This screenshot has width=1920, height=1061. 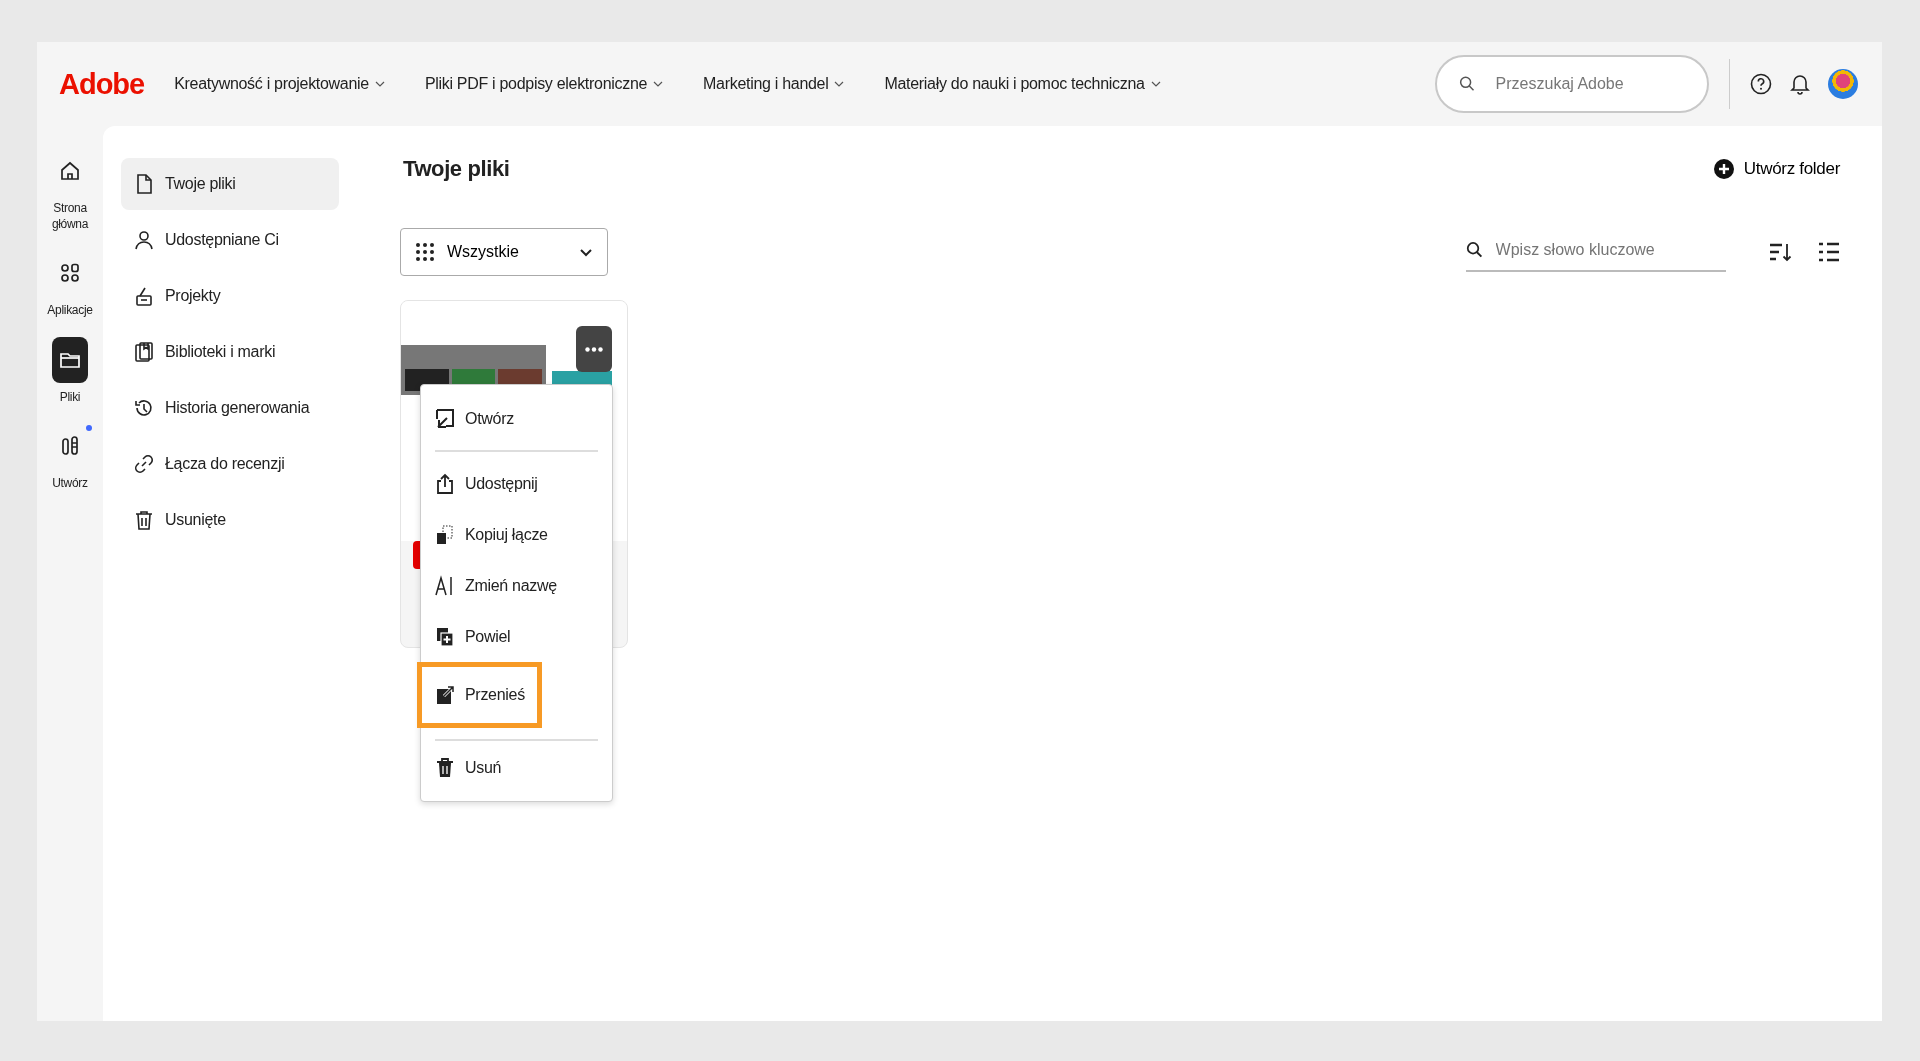 I want to click on sidebar-item: Udostępniane Ci, so click(x=230, y=240).